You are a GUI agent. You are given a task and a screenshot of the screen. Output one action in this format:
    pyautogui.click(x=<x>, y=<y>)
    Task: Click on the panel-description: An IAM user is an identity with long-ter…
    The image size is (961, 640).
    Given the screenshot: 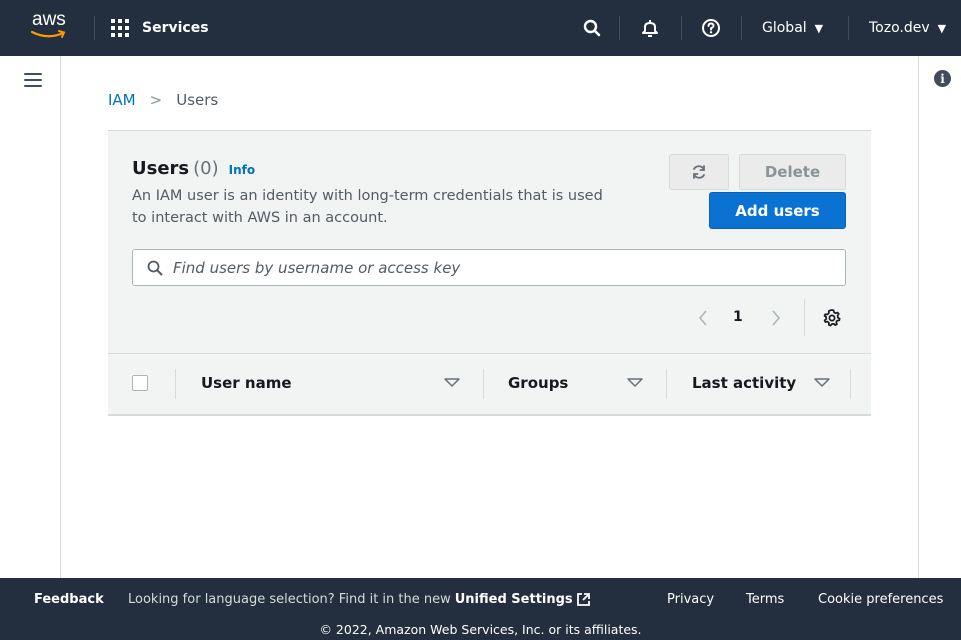 What is the action you would take?
    pyautogui.click(x=367, y=207)
    